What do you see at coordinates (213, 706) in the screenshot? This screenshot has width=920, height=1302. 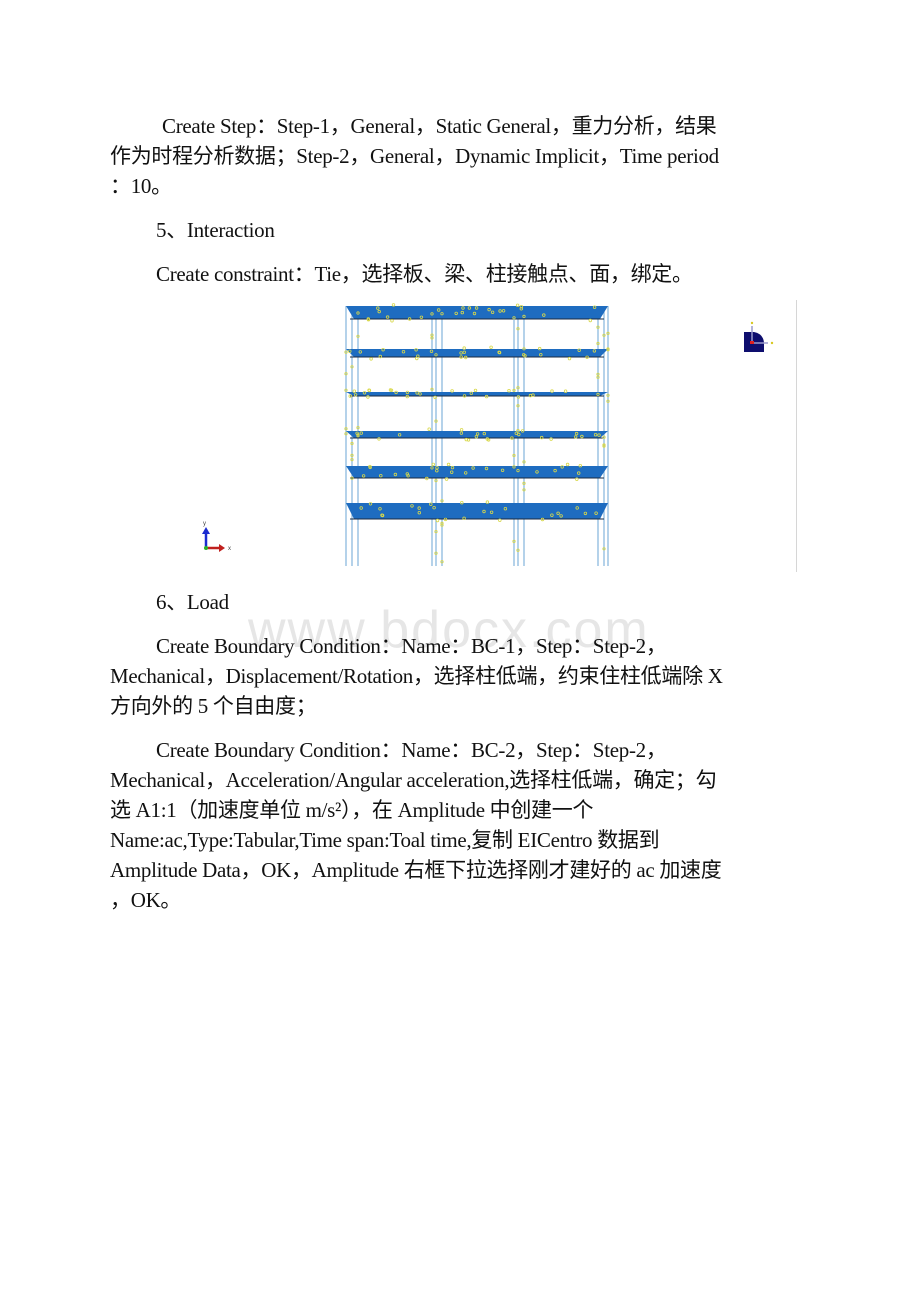 I see `text-line: 方向外的 5 个自由度；` at bounding box center [213, 706].